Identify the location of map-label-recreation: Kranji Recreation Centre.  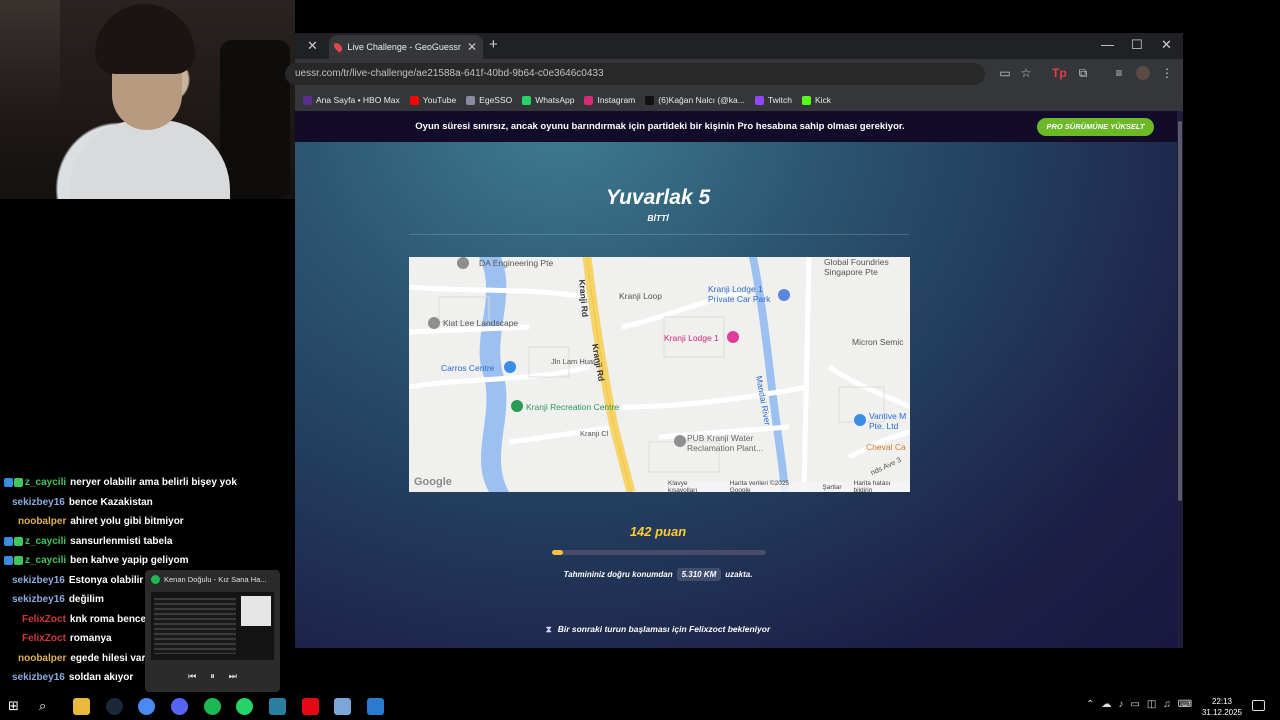
(573, 407).